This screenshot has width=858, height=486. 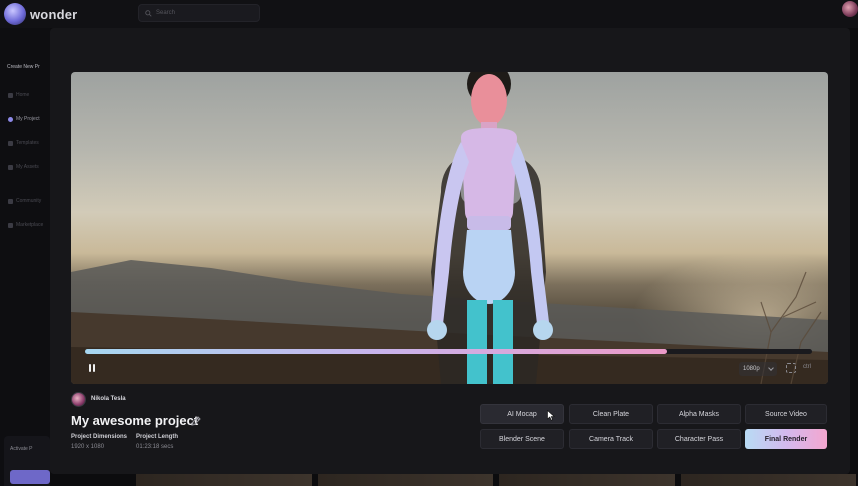 I want to click on logo-icon, so click(x=15, y=14).